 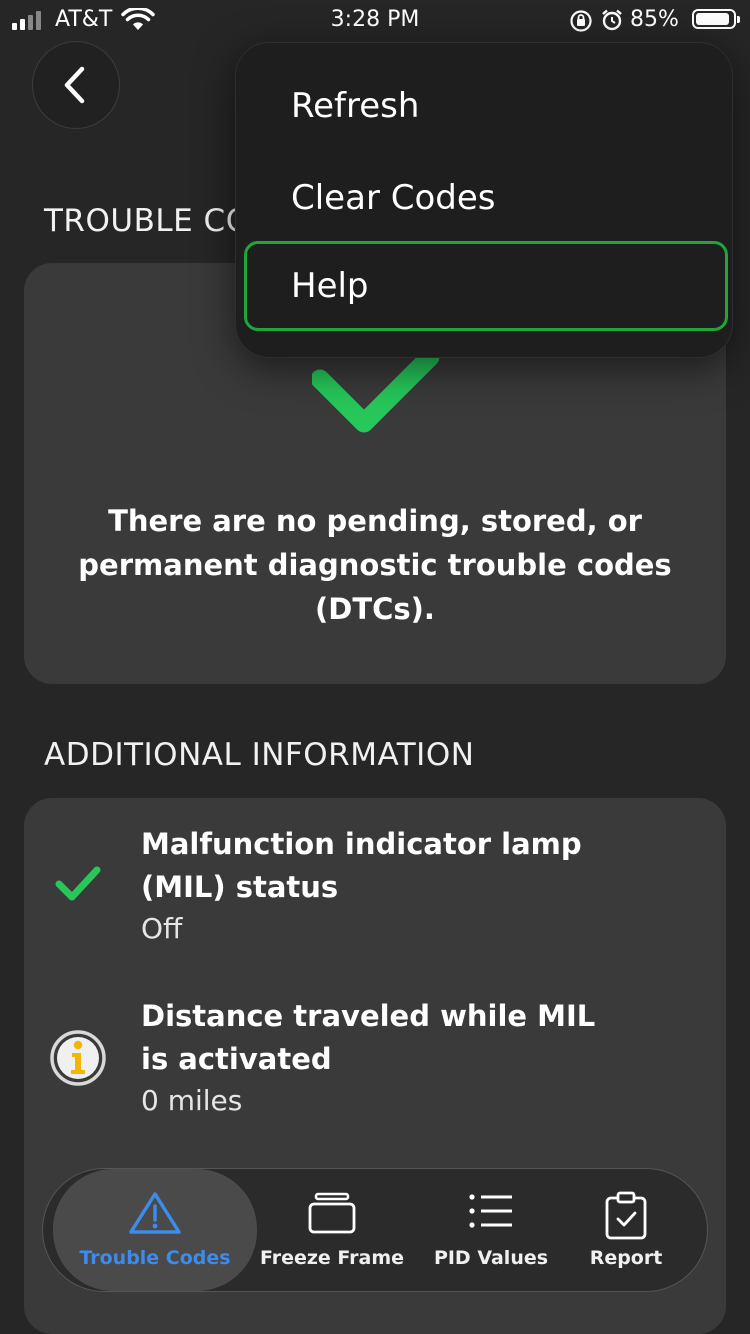 I want to click on battery-icon, so click(x=716, y=19).